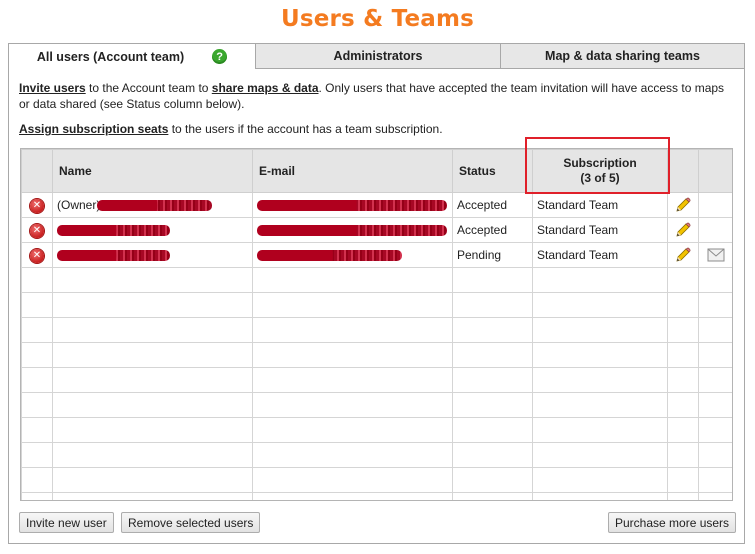  I want to click on table-row: ✕ Accepted Standard Team, so click(376, 230).